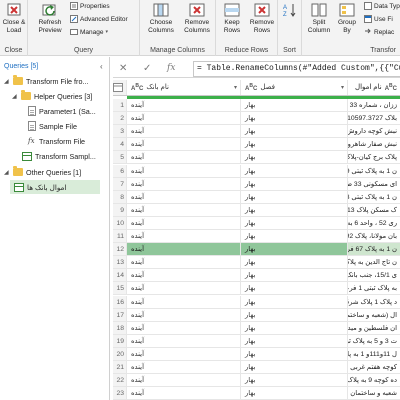  Describe the element at coordinates (171, 68) in the screenshot. I see `function-icon: fx` at that location.